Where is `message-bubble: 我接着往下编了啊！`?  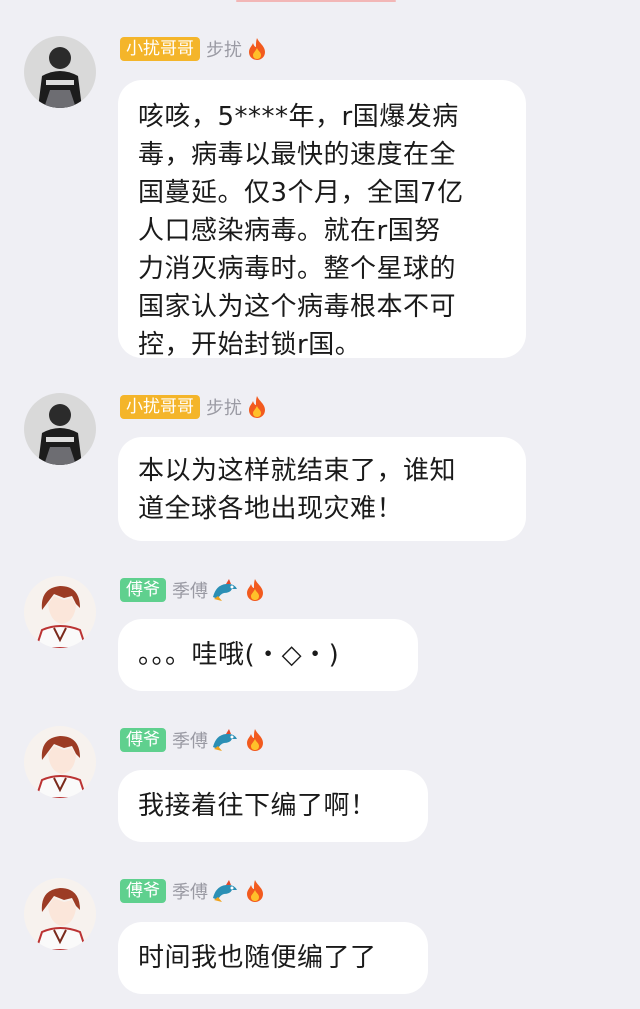
message-bubble: 我接着往下编了啊！ is located at coordinates (273, 806).